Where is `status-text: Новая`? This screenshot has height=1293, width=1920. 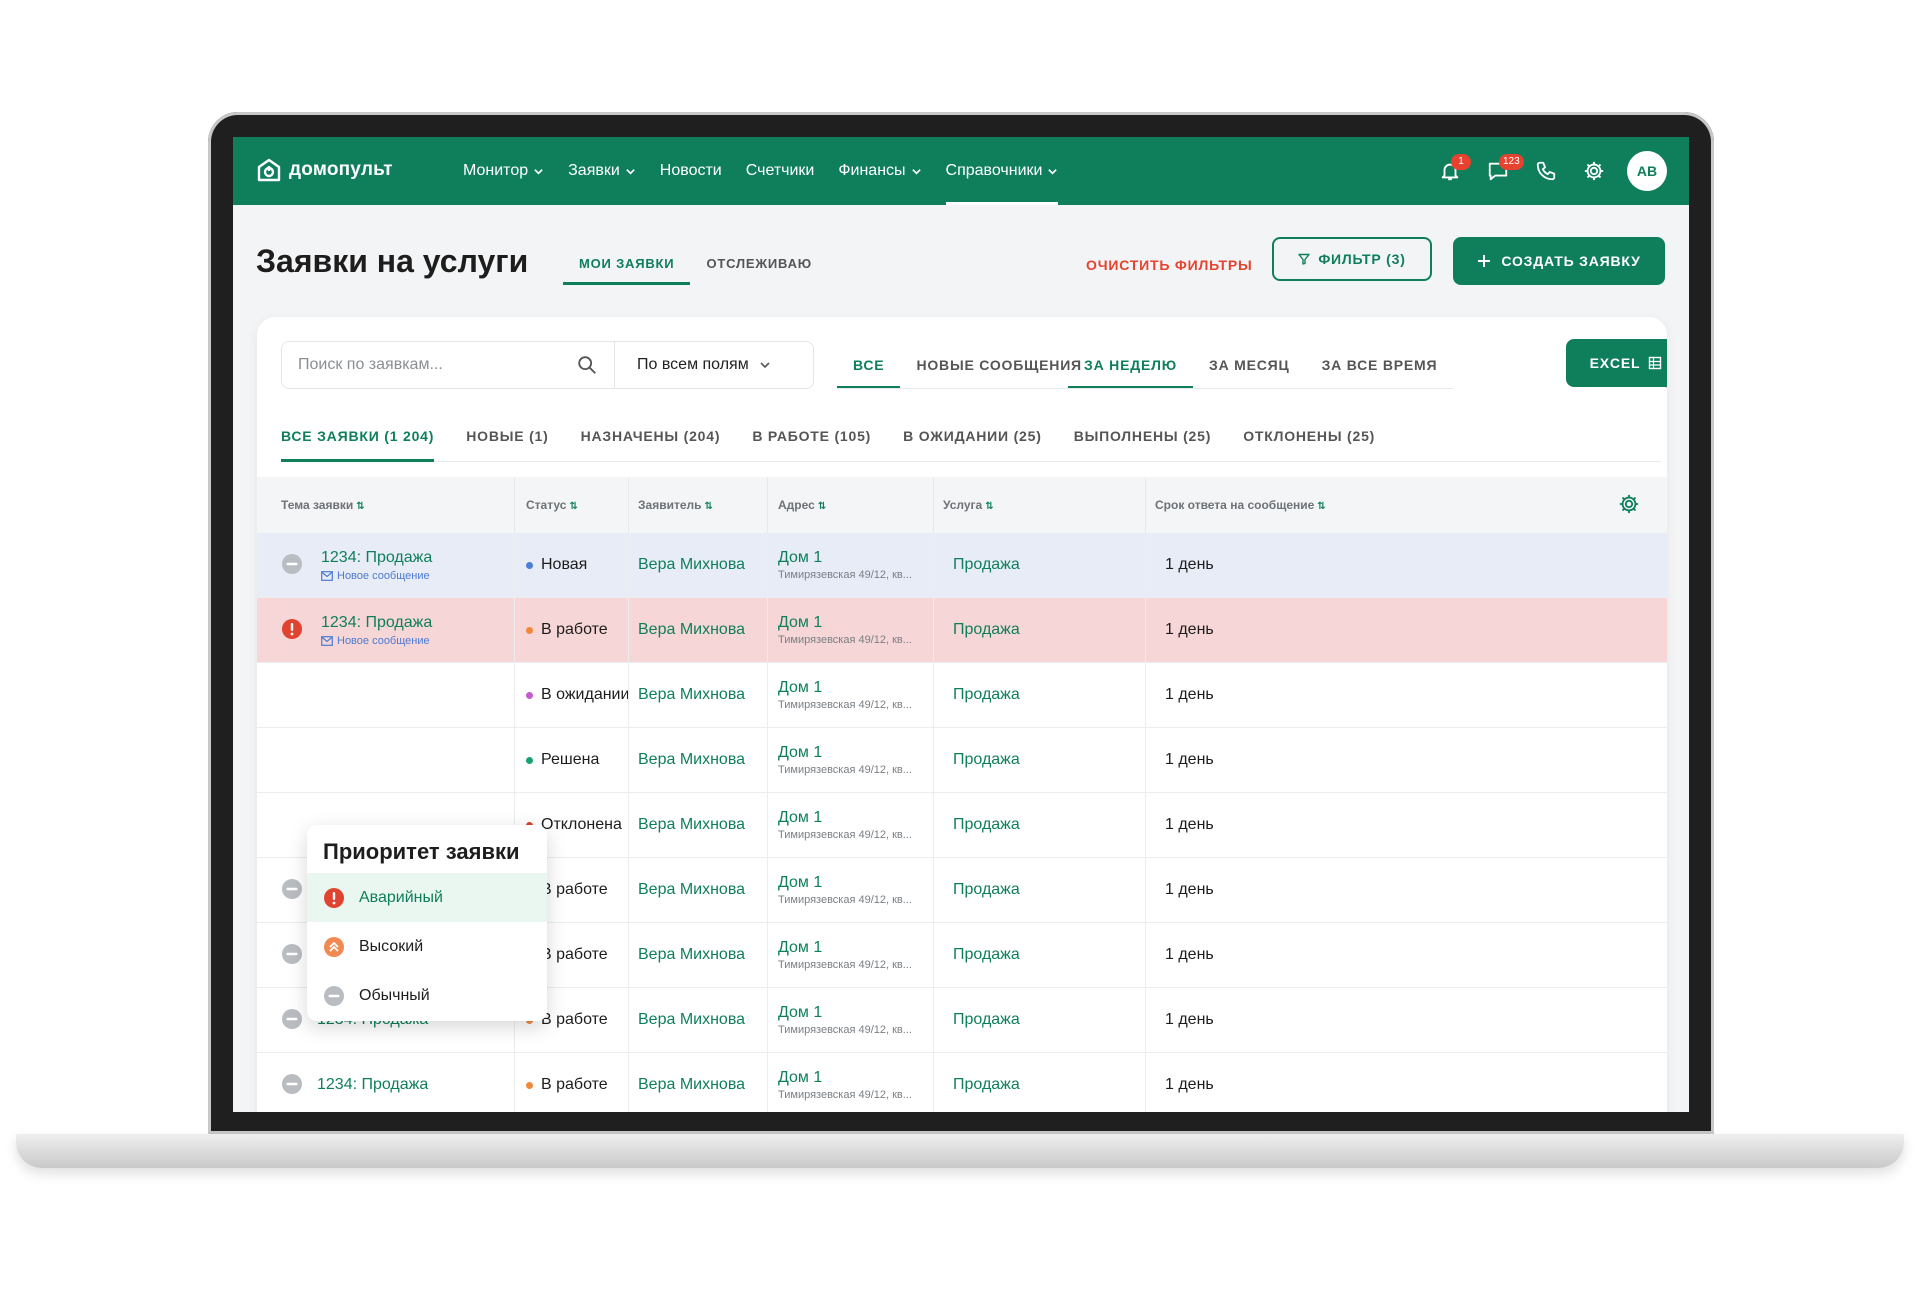 status-text: Новая is located at coordinates (564, 564).